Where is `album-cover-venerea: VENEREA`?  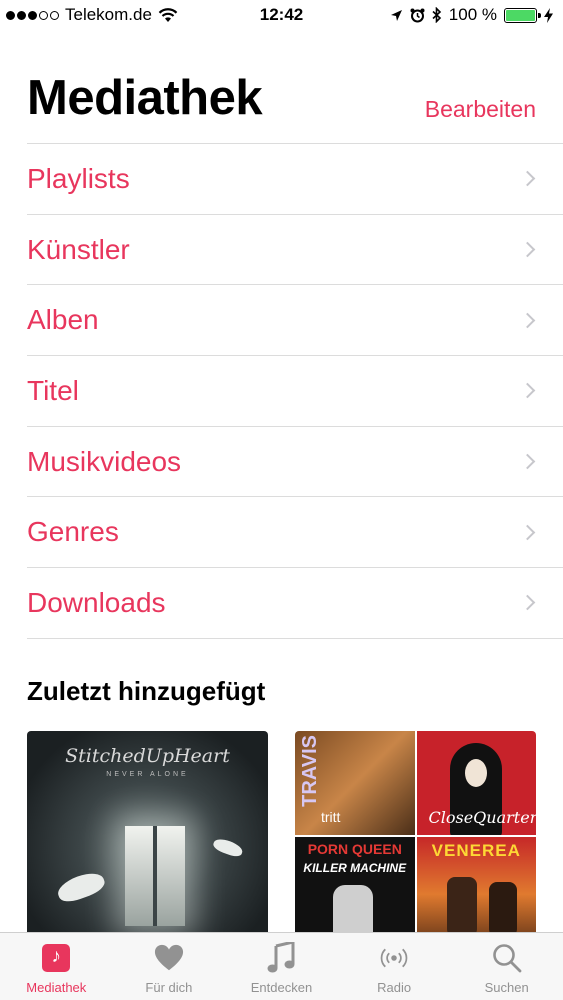
album-cover-venerea: VENEREA is located at coordinates (476, 889).